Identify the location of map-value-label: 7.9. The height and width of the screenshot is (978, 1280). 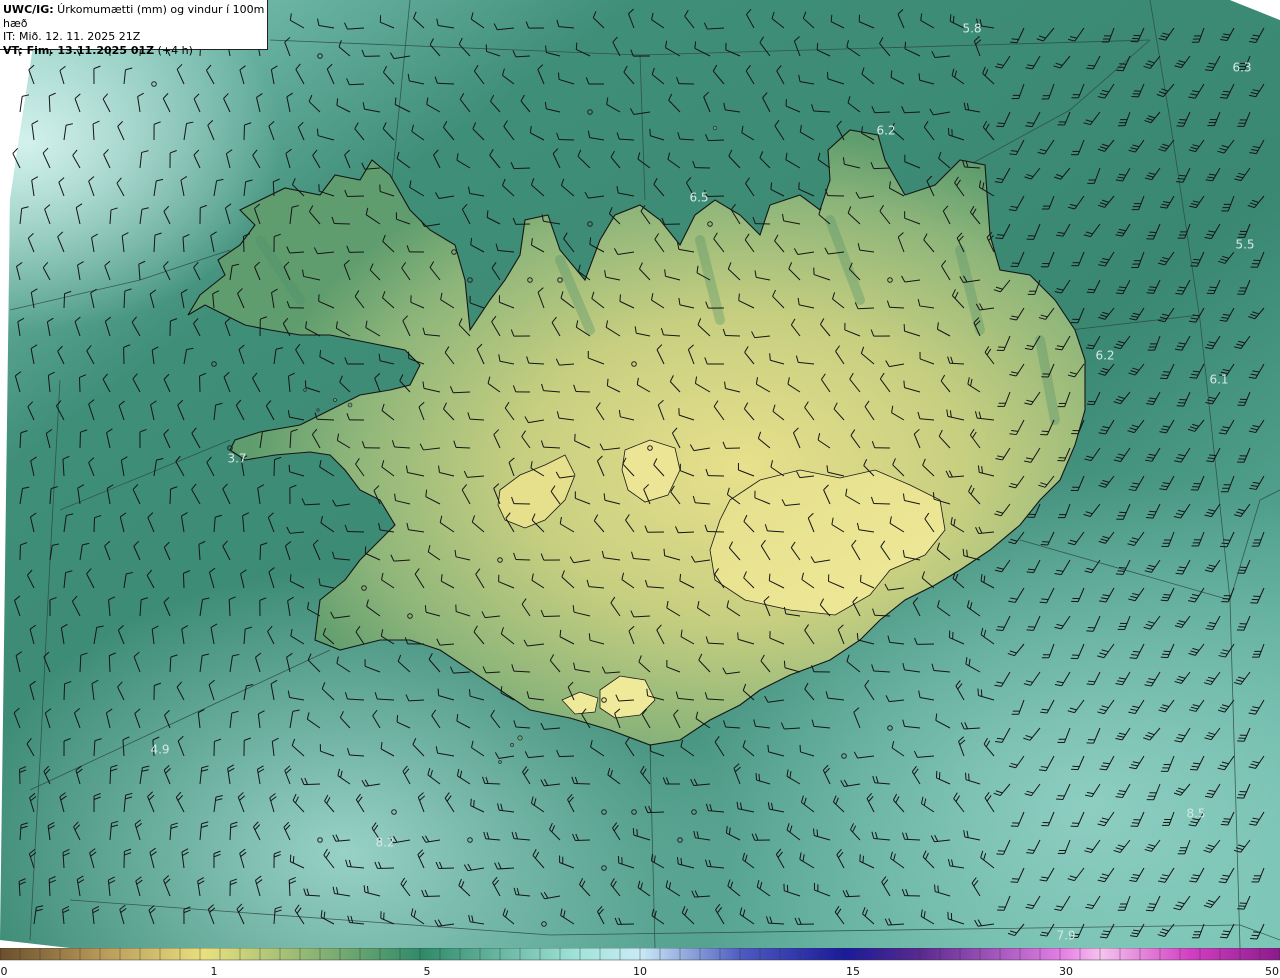
(1065, 936).